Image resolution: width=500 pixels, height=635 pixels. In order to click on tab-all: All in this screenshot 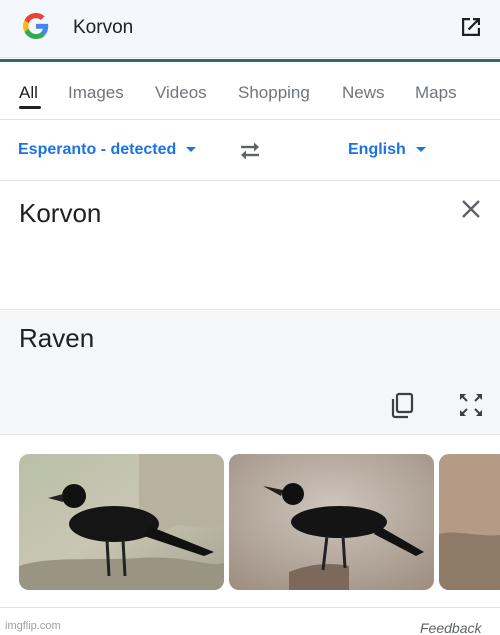, I will do `click(28, 93)`.